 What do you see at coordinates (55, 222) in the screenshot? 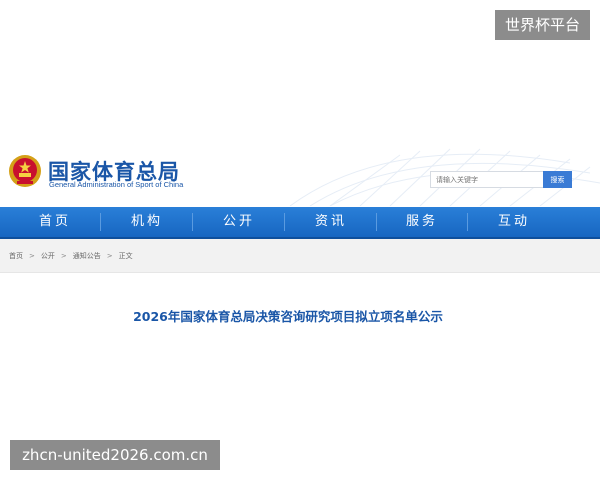
I see `nav-item-home: 首页` at bounding box center [55, 222].